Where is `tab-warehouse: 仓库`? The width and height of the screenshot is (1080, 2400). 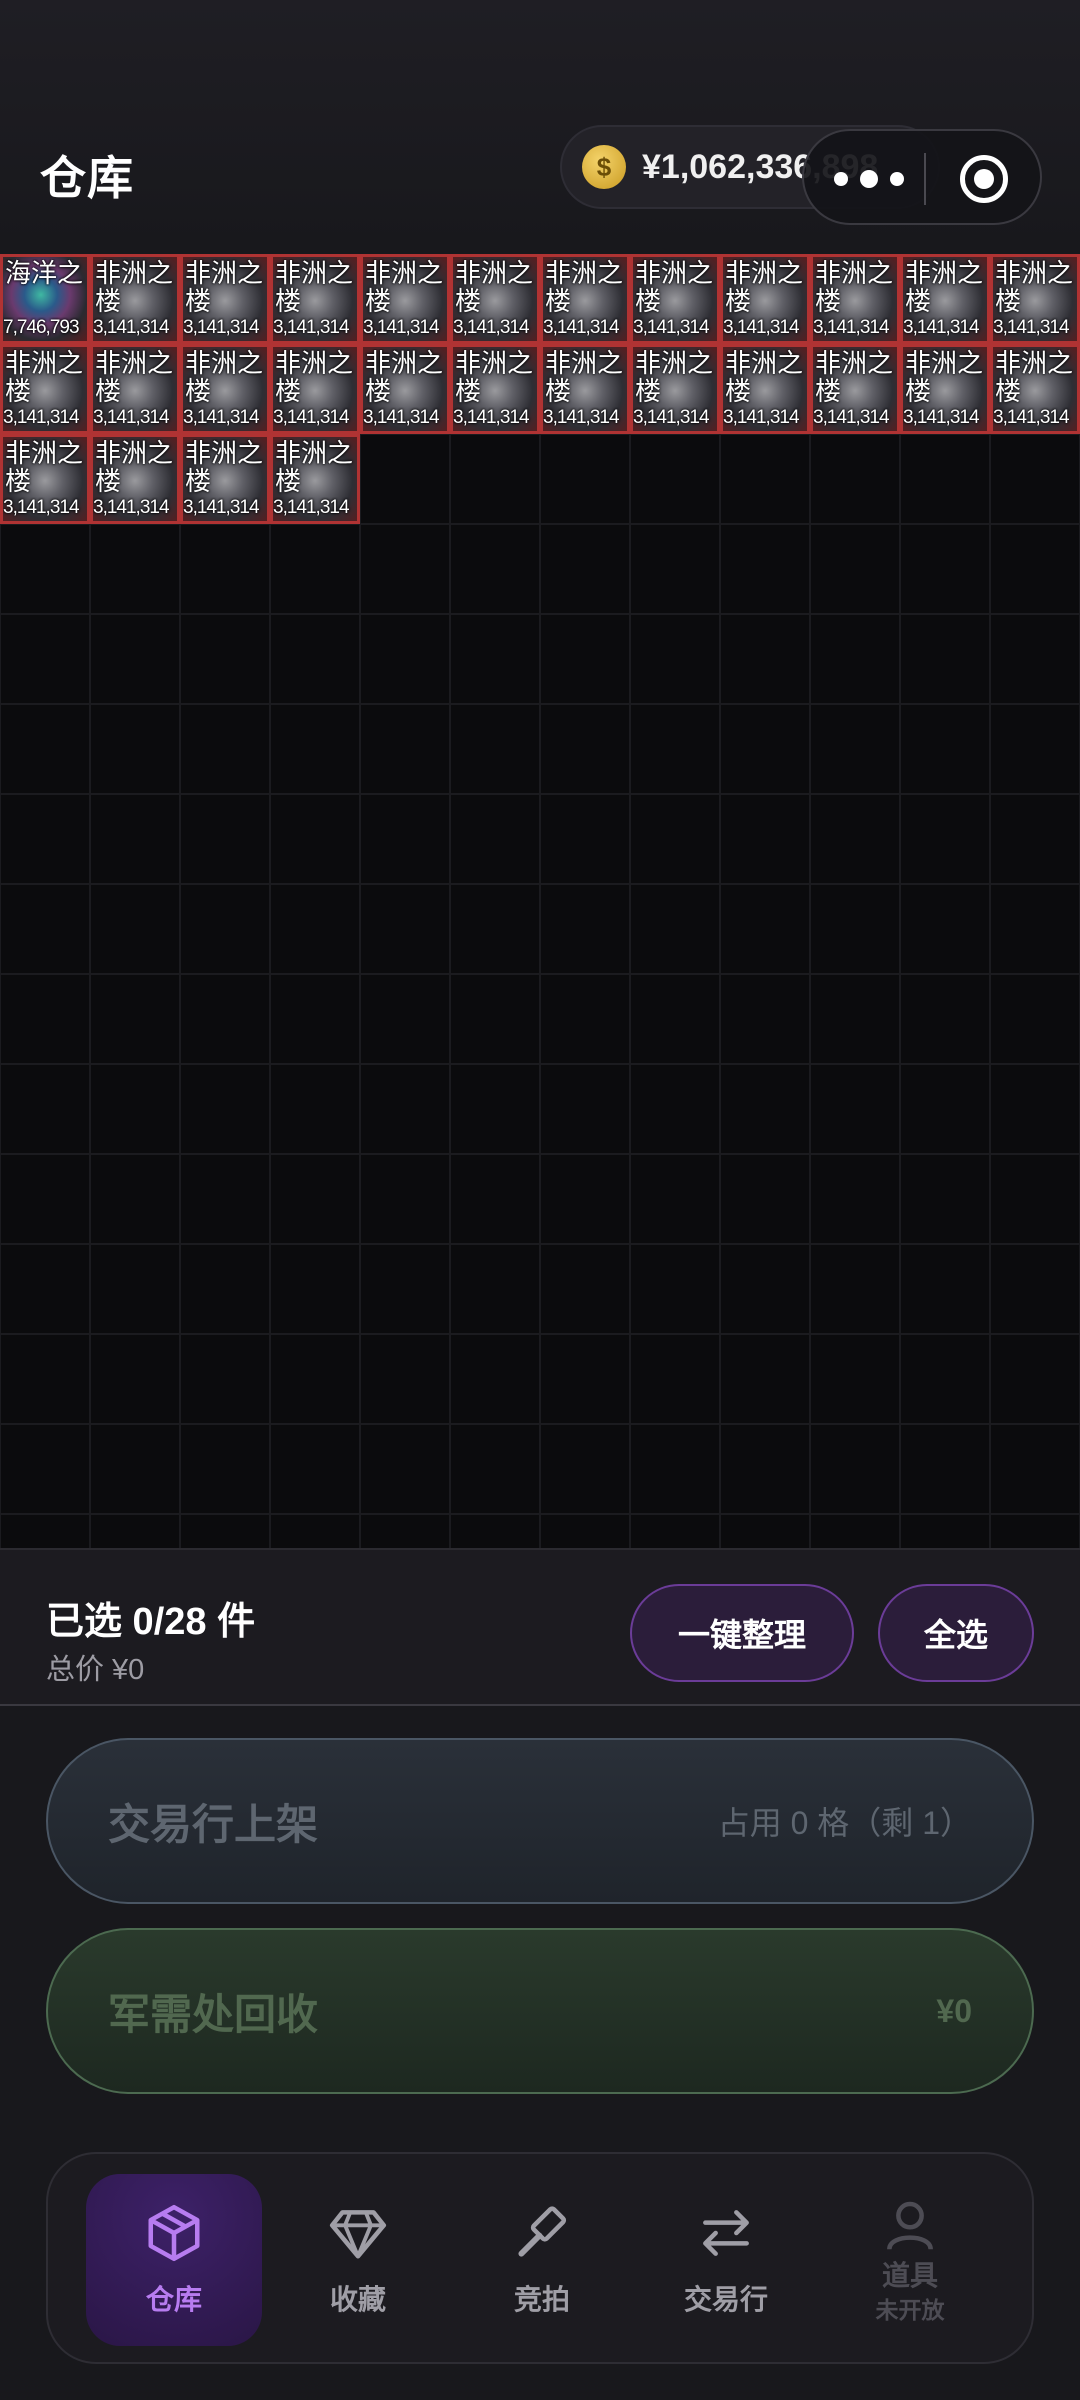 tab-warehouse: 仓库 is located at coordinates (174, 2260).